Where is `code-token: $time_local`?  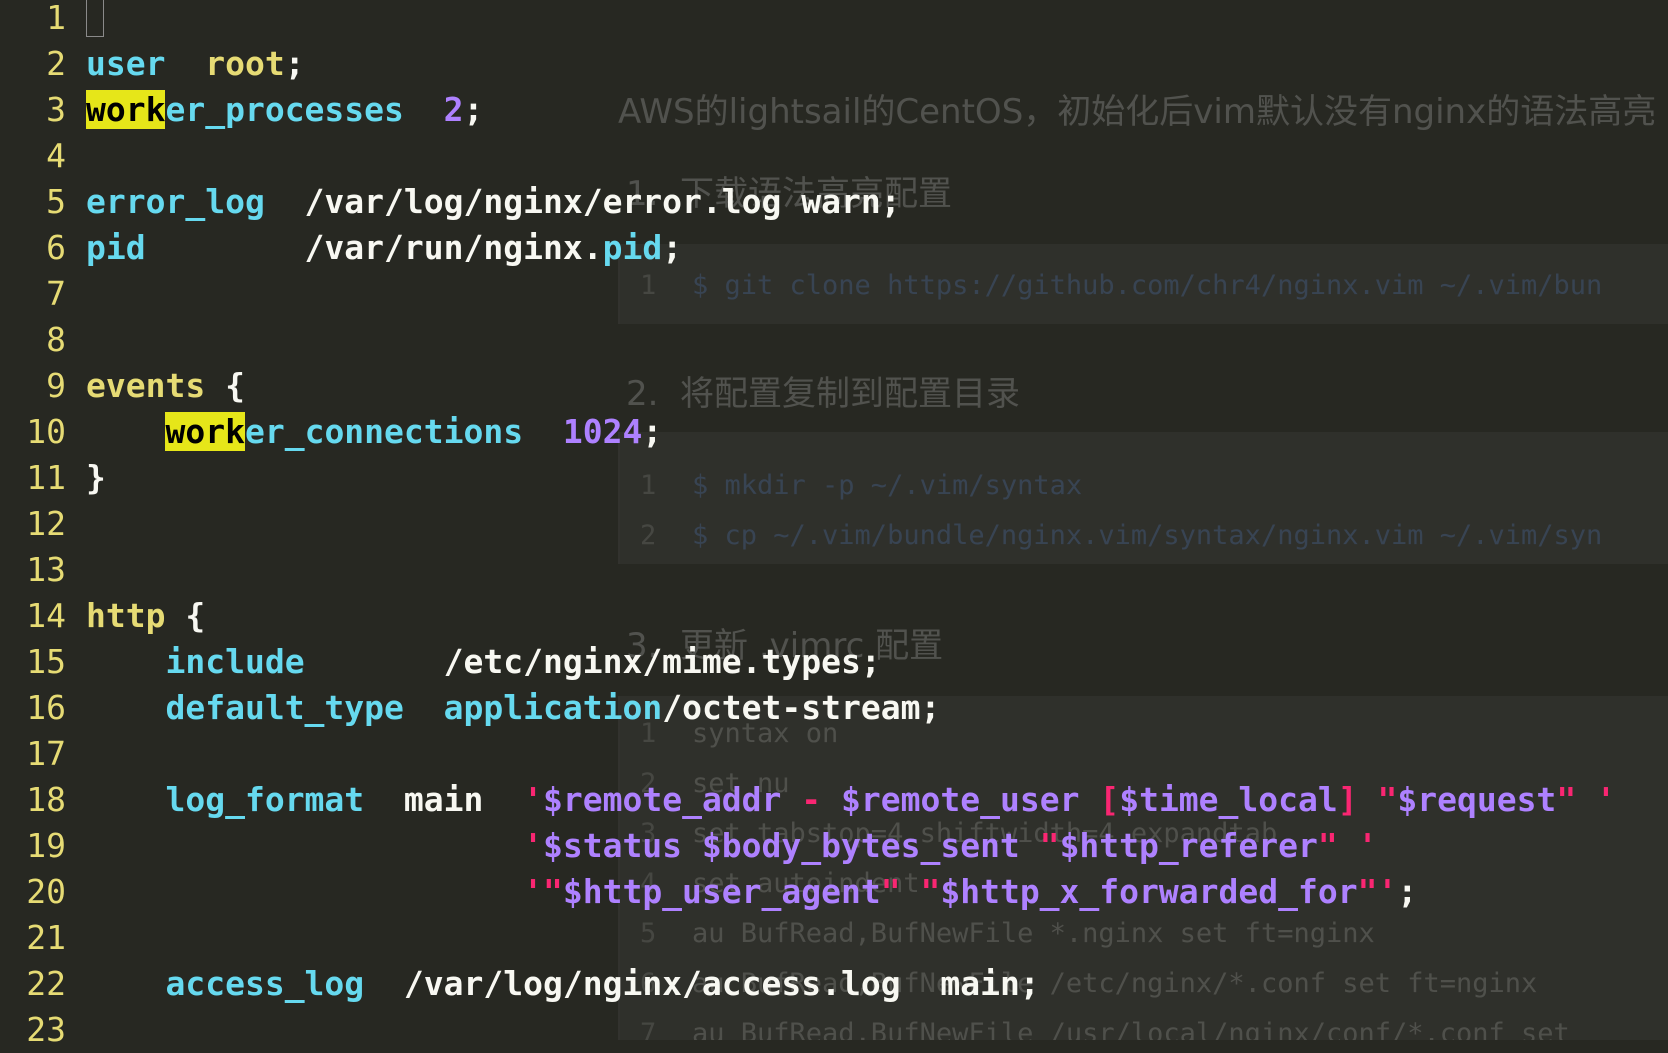 code-token: $time_local is located at coordinates (1228, 799).